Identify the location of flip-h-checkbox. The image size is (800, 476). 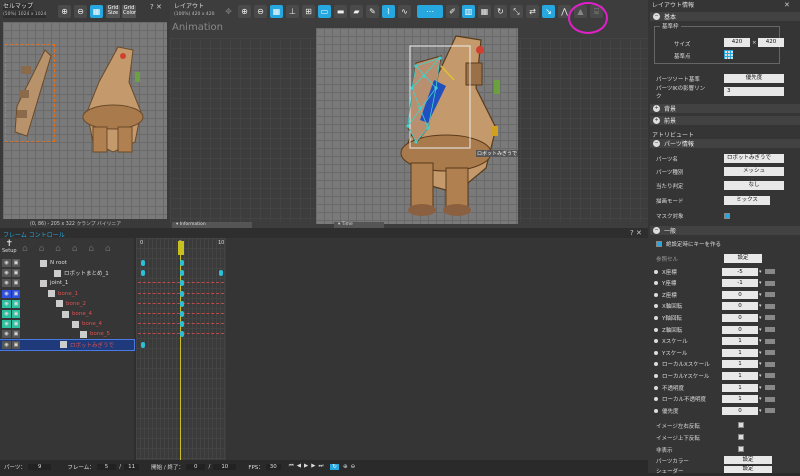
(741, 425).